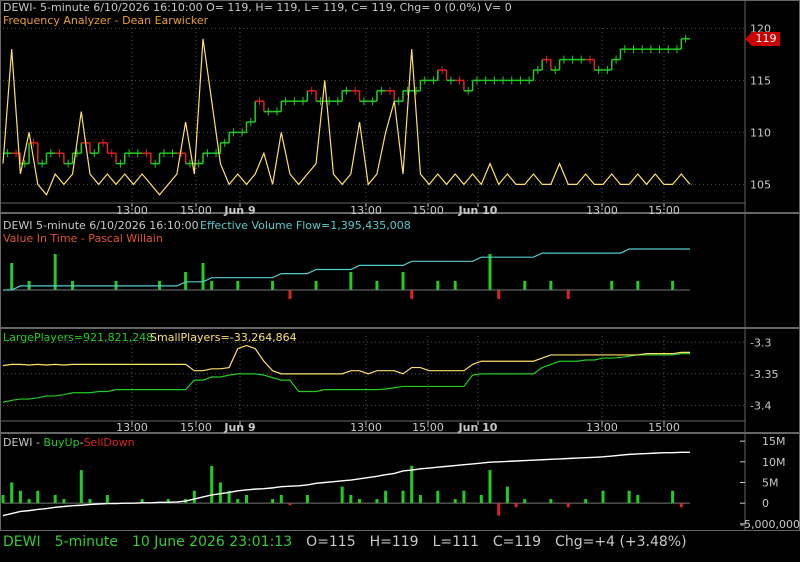 The image size is (800, 562). What do you see at coordinates (346, 484) in the screenshot?
I see `cumulative-line` at bounding box center [346, 484].